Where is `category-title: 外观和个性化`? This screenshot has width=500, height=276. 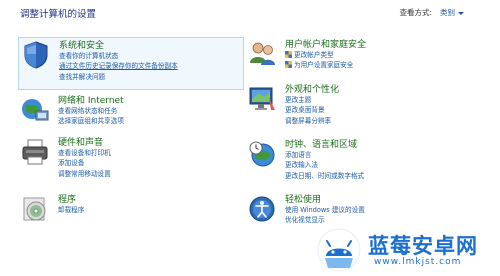
category-title: 外观和个性化 is located at coordinates (312, 88).